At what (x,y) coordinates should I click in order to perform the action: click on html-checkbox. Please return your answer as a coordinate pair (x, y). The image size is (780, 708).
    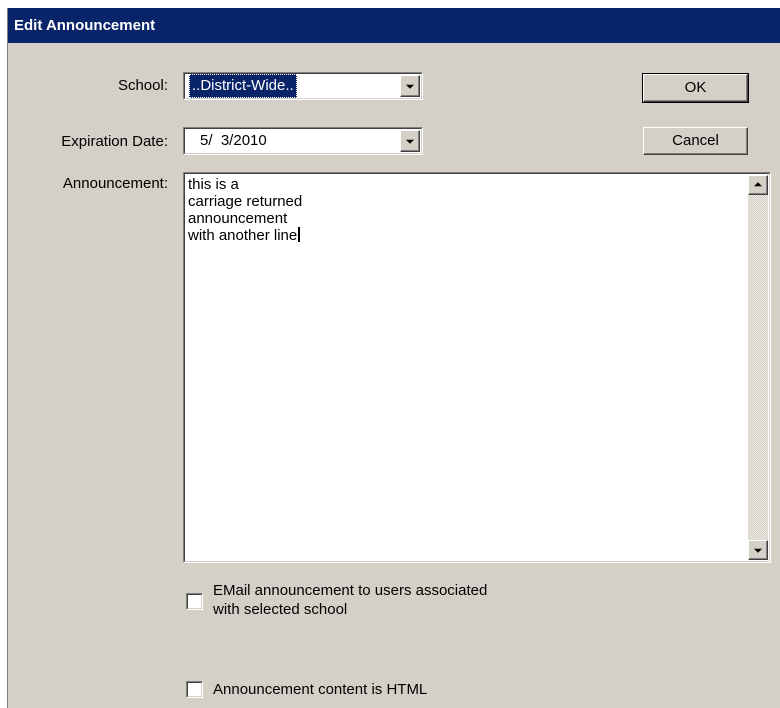
    Looking at the image, I should click on (194, 689).